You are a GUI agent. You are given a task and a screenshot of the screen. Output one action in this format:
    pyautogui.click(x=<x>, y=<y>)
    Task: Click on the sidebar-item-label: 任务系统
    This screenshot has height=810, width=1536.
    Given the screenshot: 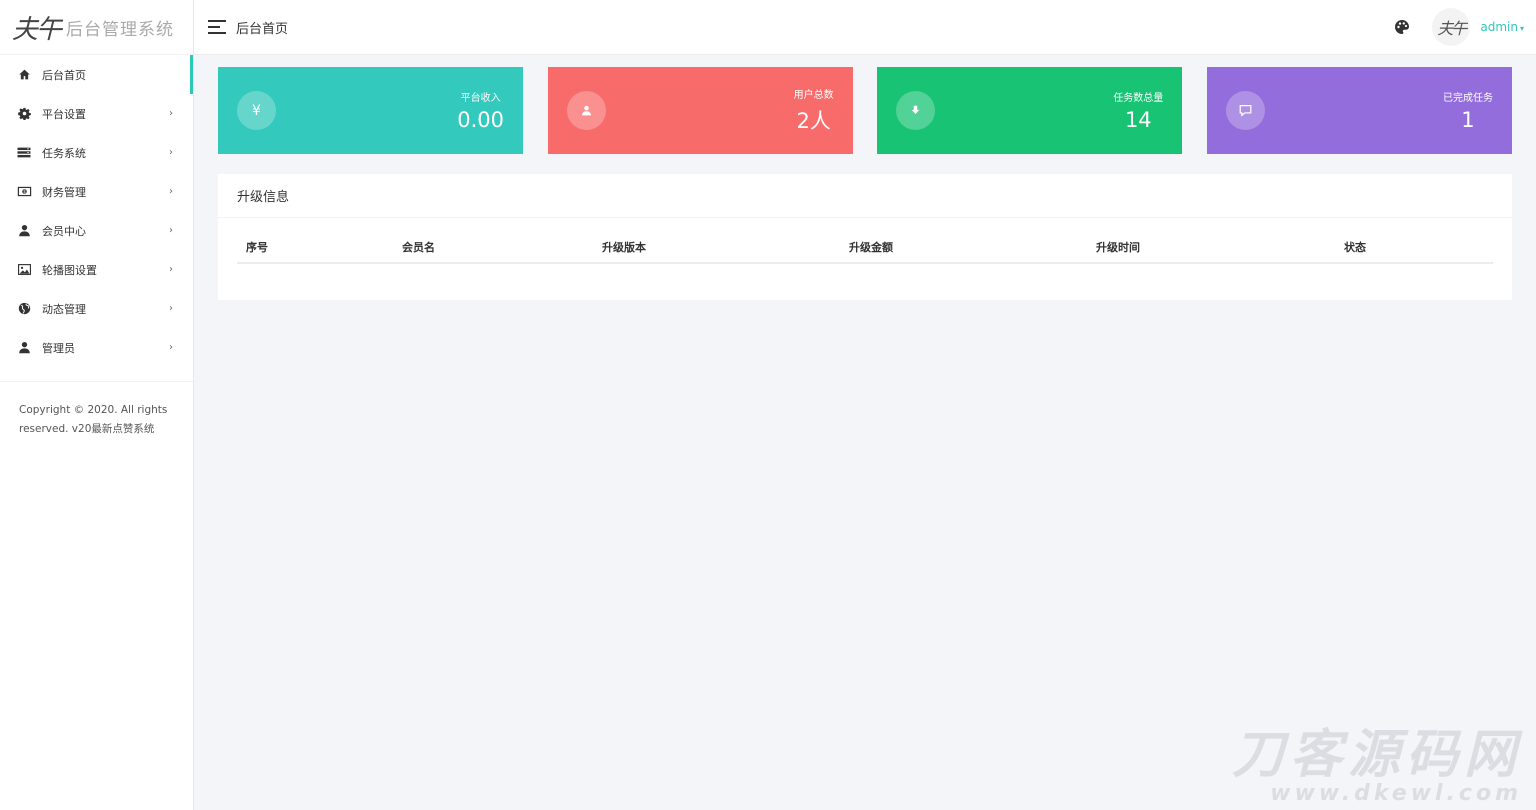 What is the action you would take?
    pyautogui.click(x=64, y=153)
    